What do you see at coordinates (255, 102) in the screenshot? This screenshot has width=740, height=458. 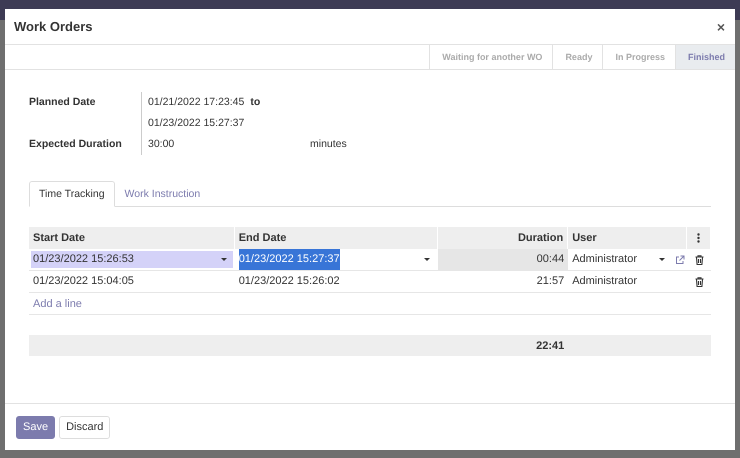 I see `field-value: to` at bounding box center [255, 102].